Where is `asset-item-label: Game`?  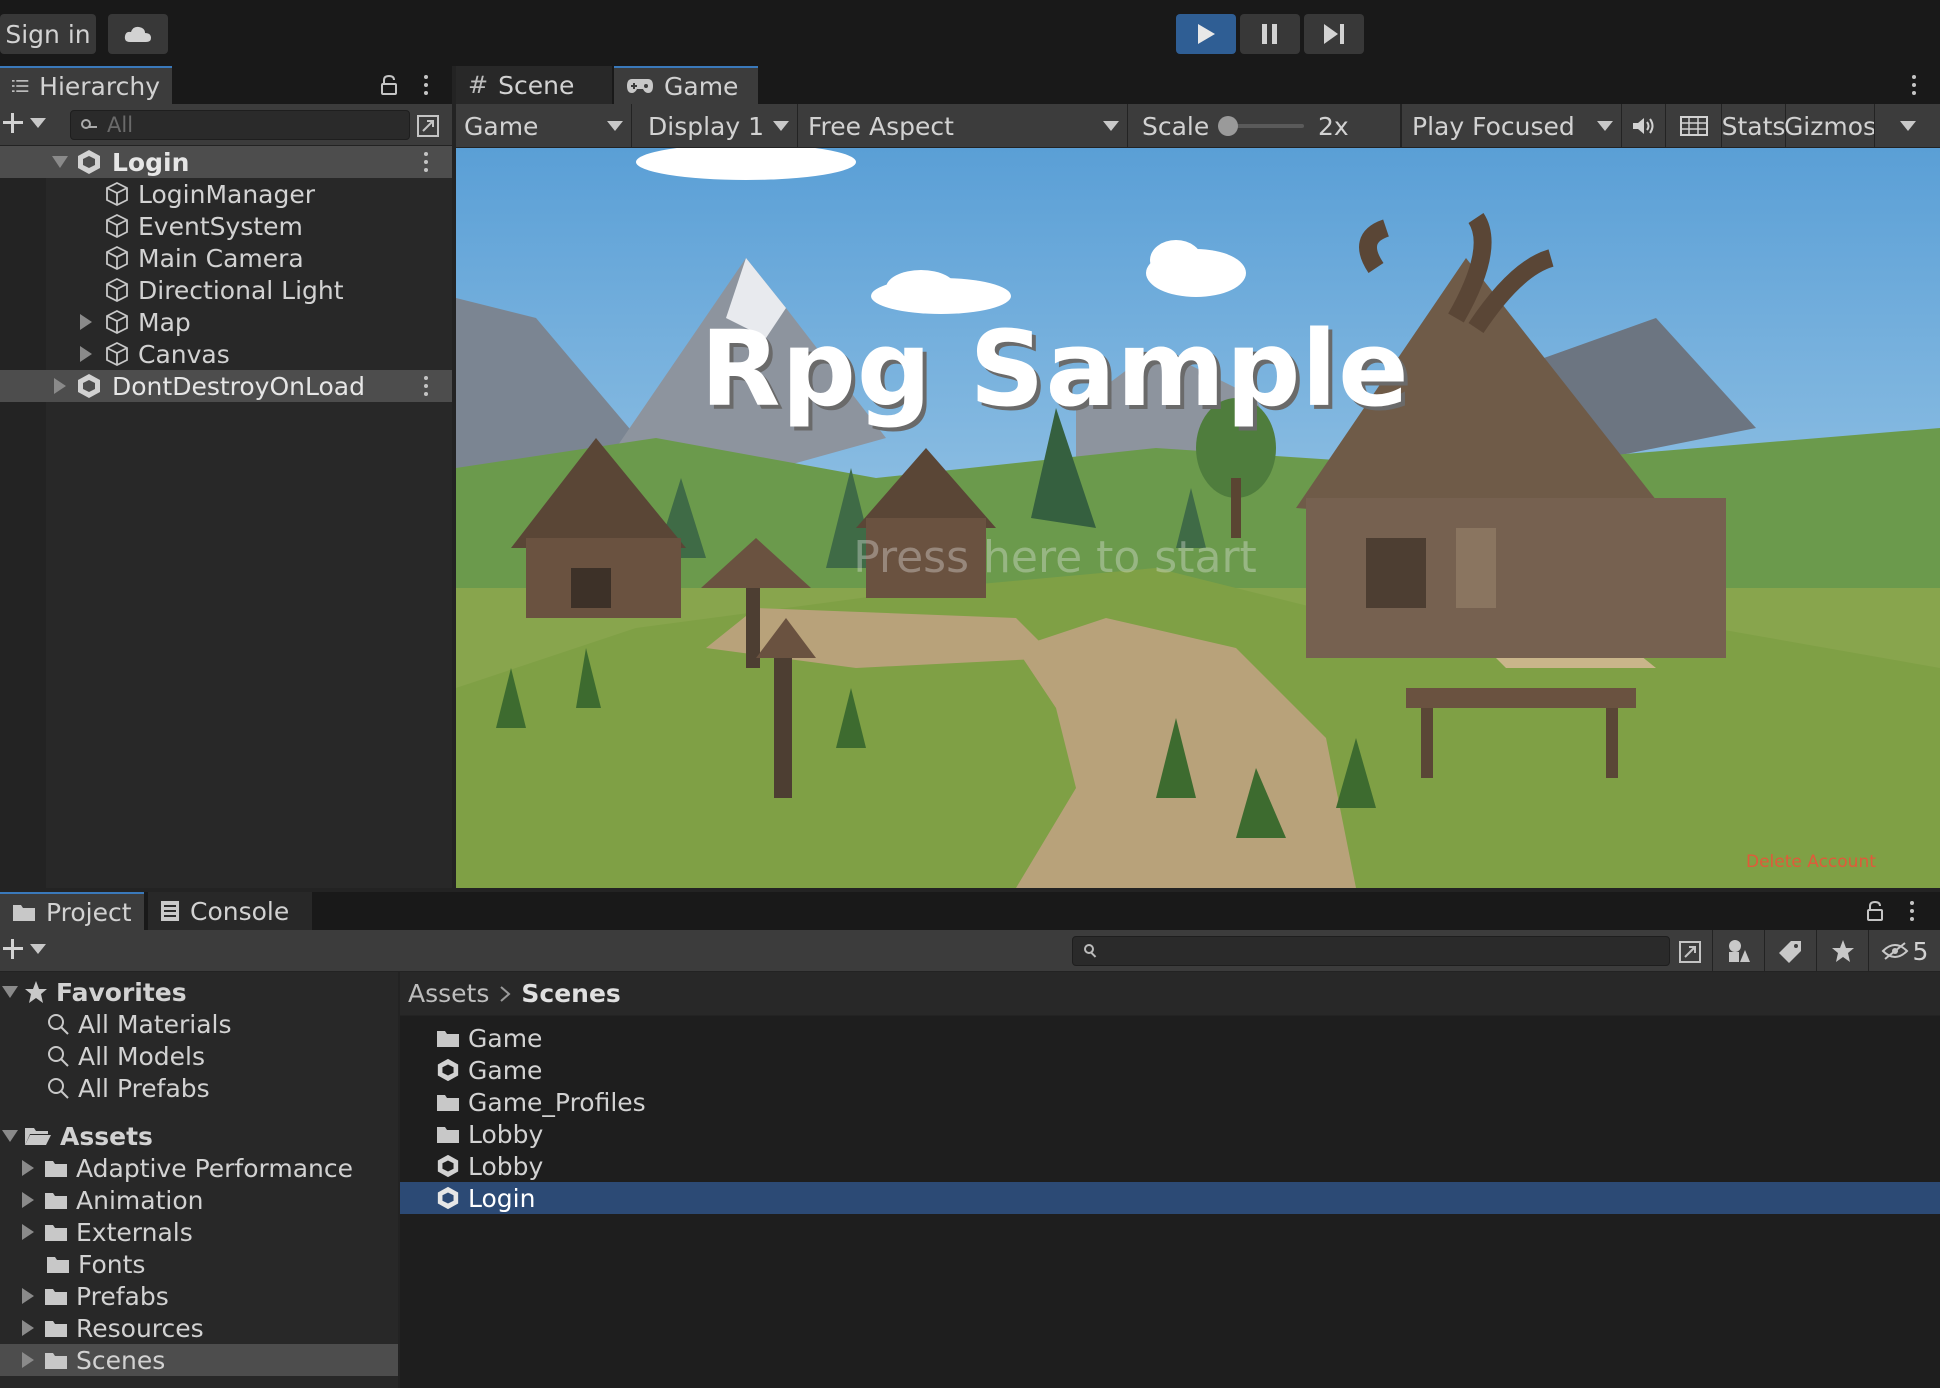
asset-item-label: Game is located at coordinates (505, 1038).